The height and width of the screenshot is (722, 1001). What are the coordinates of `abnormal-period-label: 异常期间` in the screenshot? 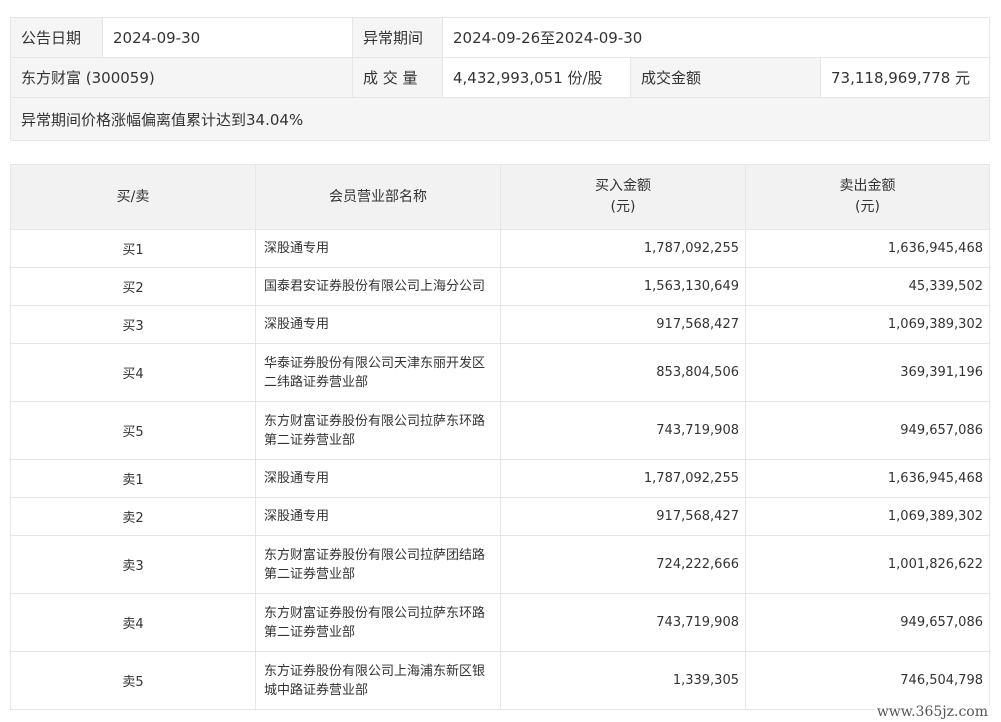 It's located at (397, 37).